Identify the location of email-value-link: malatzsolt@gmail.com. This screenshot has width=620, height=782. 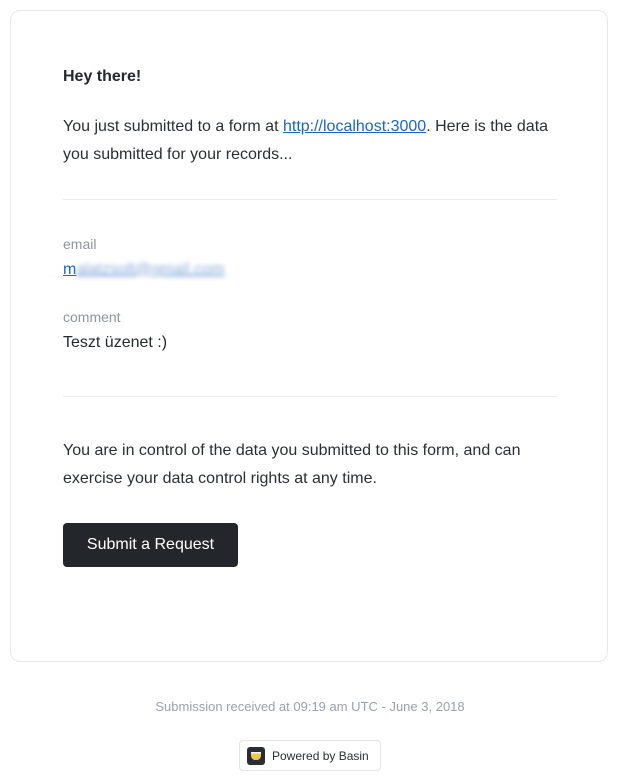
(143, 269).